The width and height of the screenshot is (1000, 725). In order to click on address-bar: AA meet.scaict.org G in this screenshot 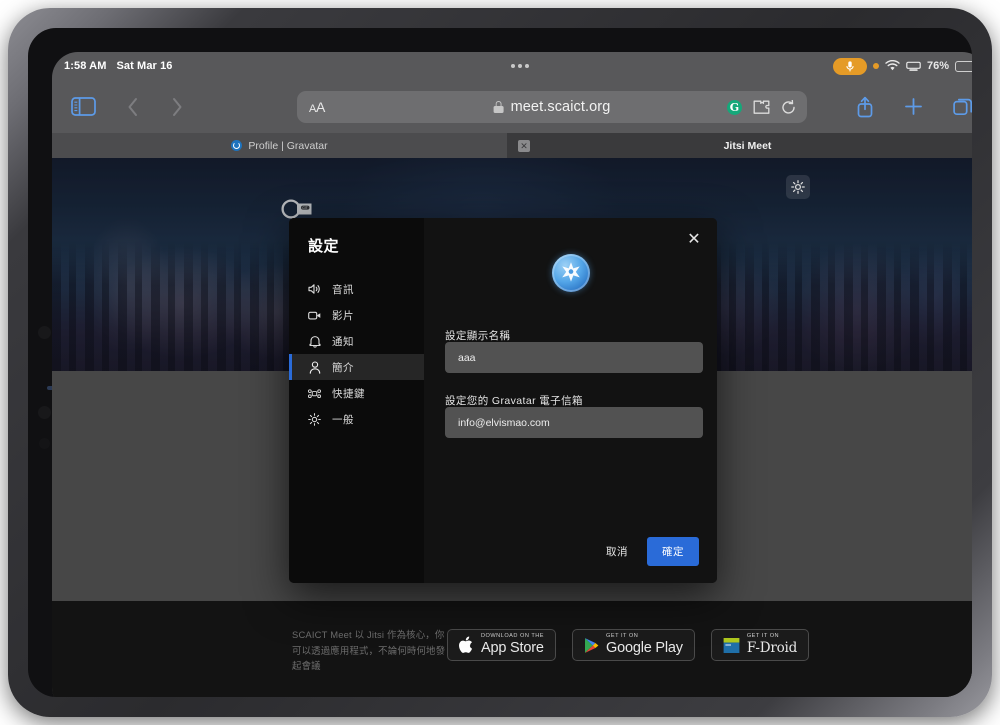, I will do `click(552, 107)`.